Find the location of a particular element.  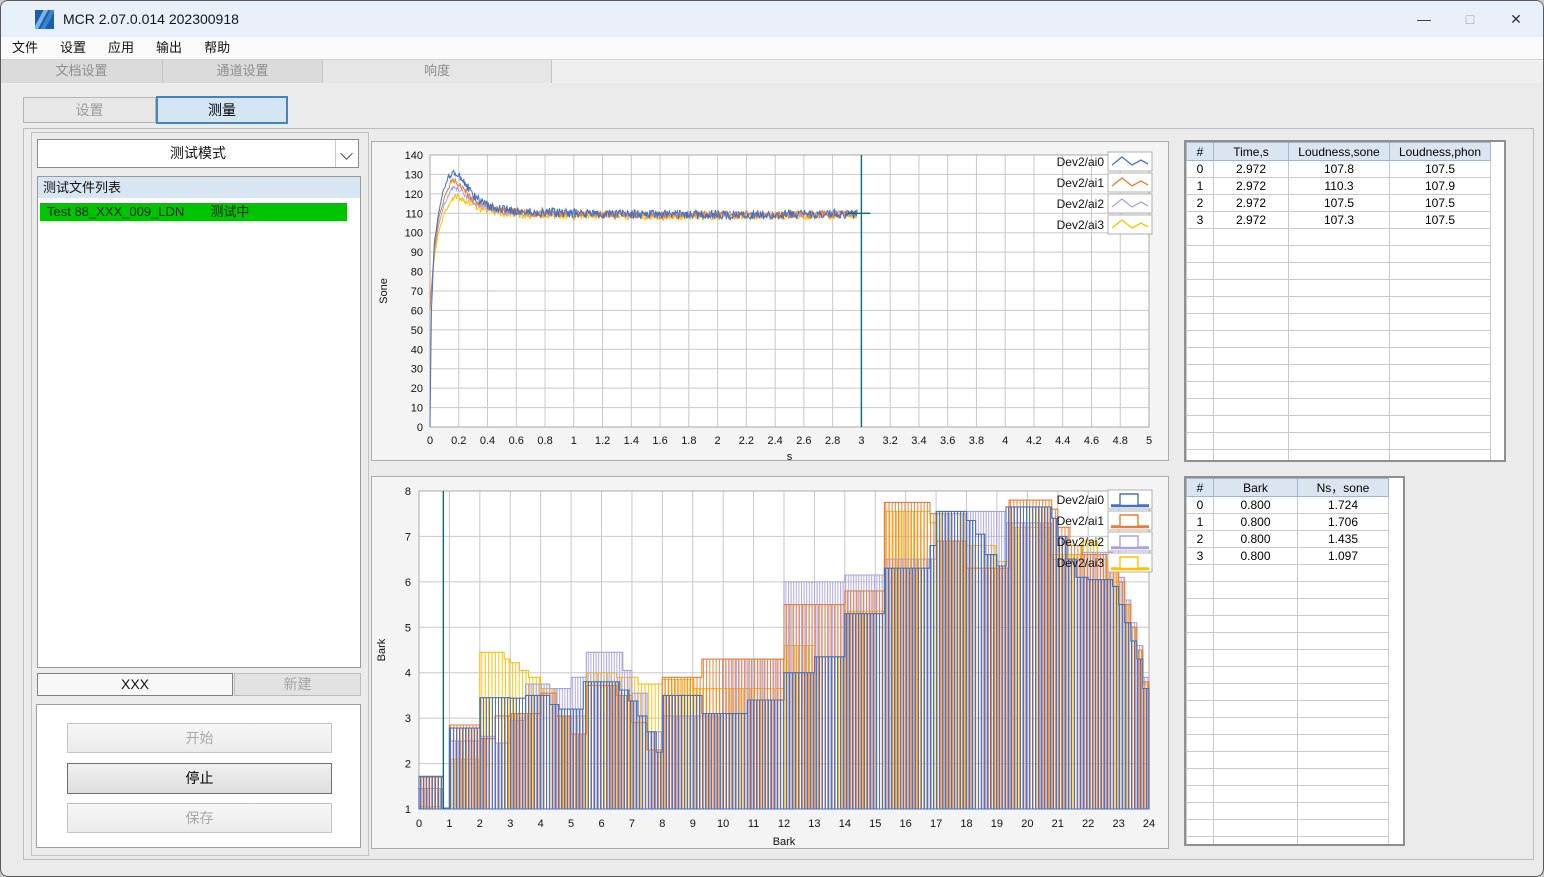

close-icon: ✕ is located at coordinates (1516, 19).